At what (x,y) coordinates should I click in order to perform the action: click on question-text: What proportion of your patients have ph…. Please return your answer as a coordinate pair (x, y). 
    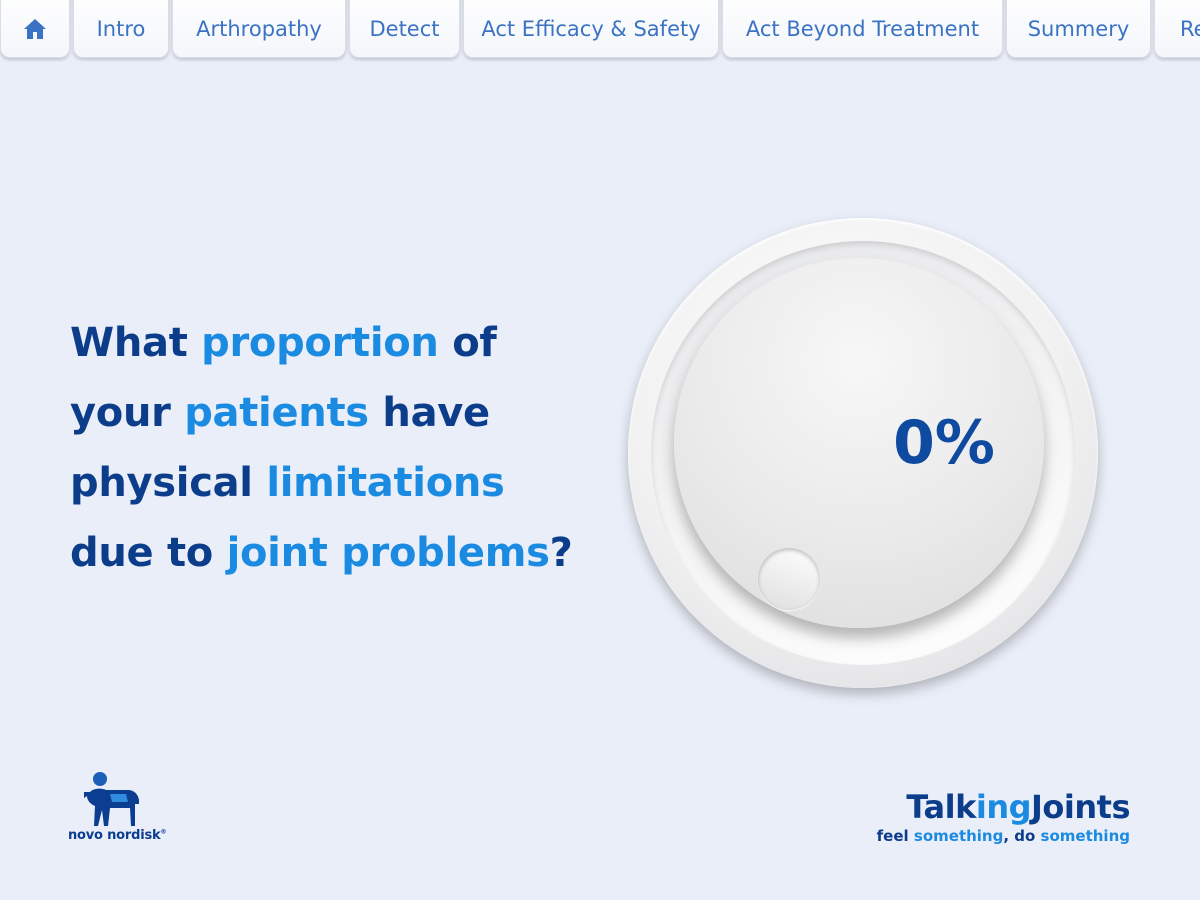
    Looking at the image, I should click on (330, 448).